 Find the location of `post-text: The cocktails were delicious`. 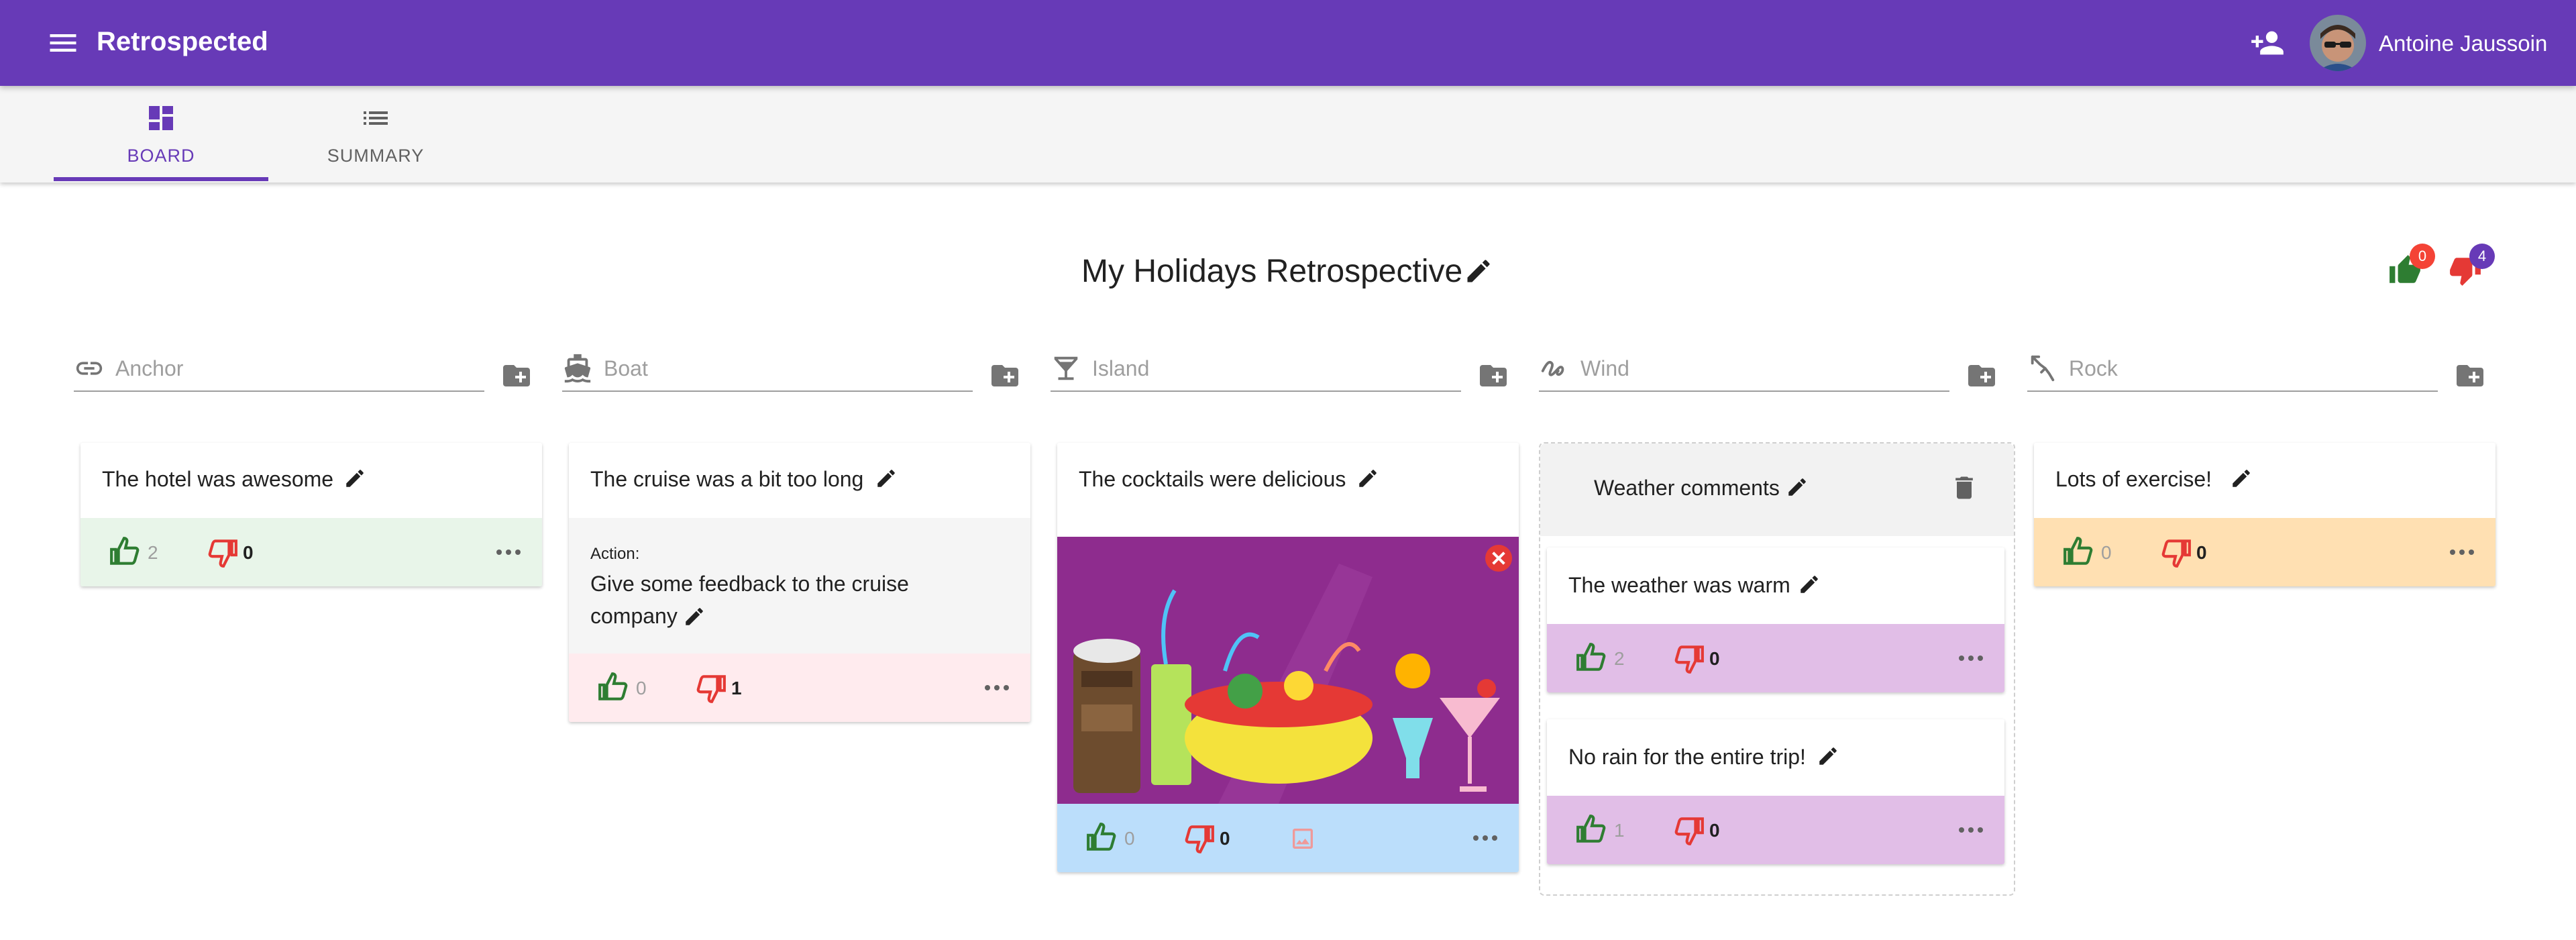

post-text: The cocktails were delicious is located at coordinates (1212, 479).